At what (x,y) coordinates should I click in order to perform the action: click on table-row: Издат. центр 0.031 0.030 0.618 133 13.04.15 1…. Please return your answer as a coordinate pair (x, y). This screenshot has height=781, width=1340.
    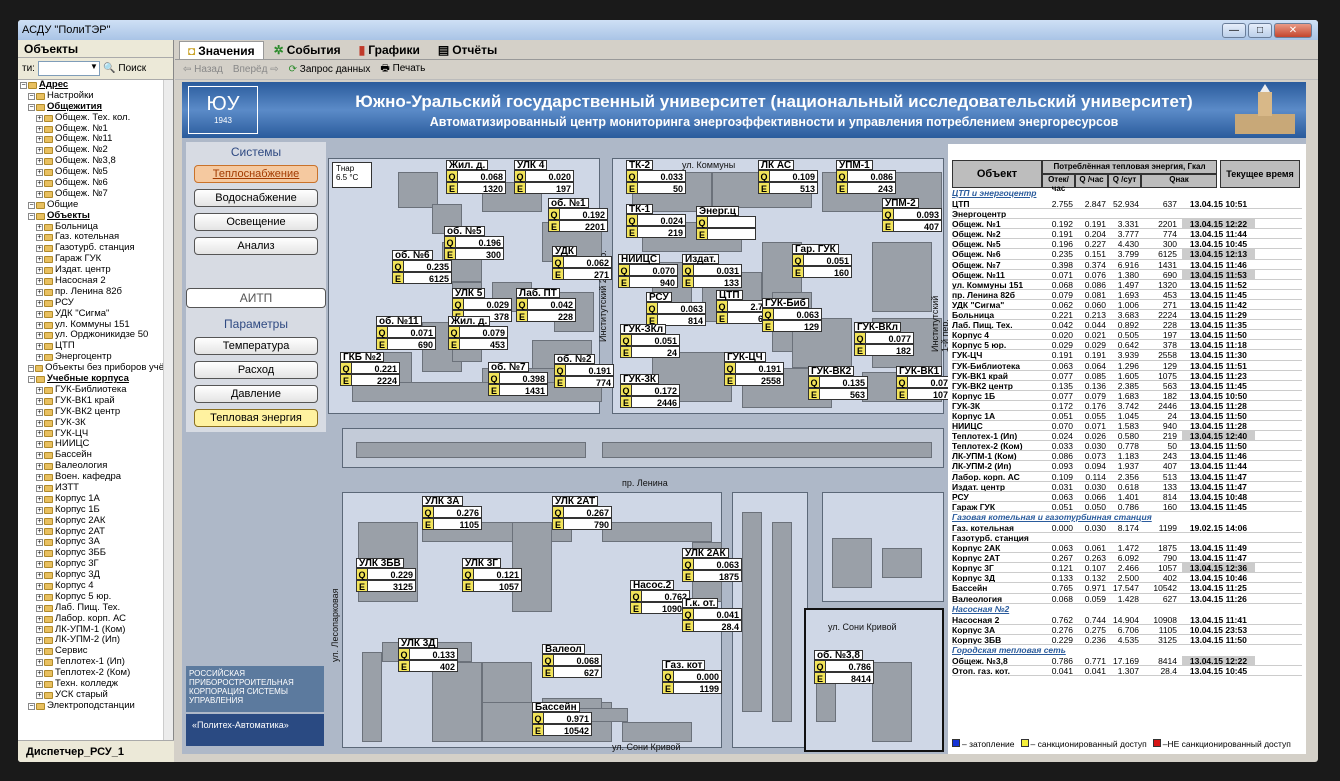
    Looking at the image, I should click on (1127, 487).